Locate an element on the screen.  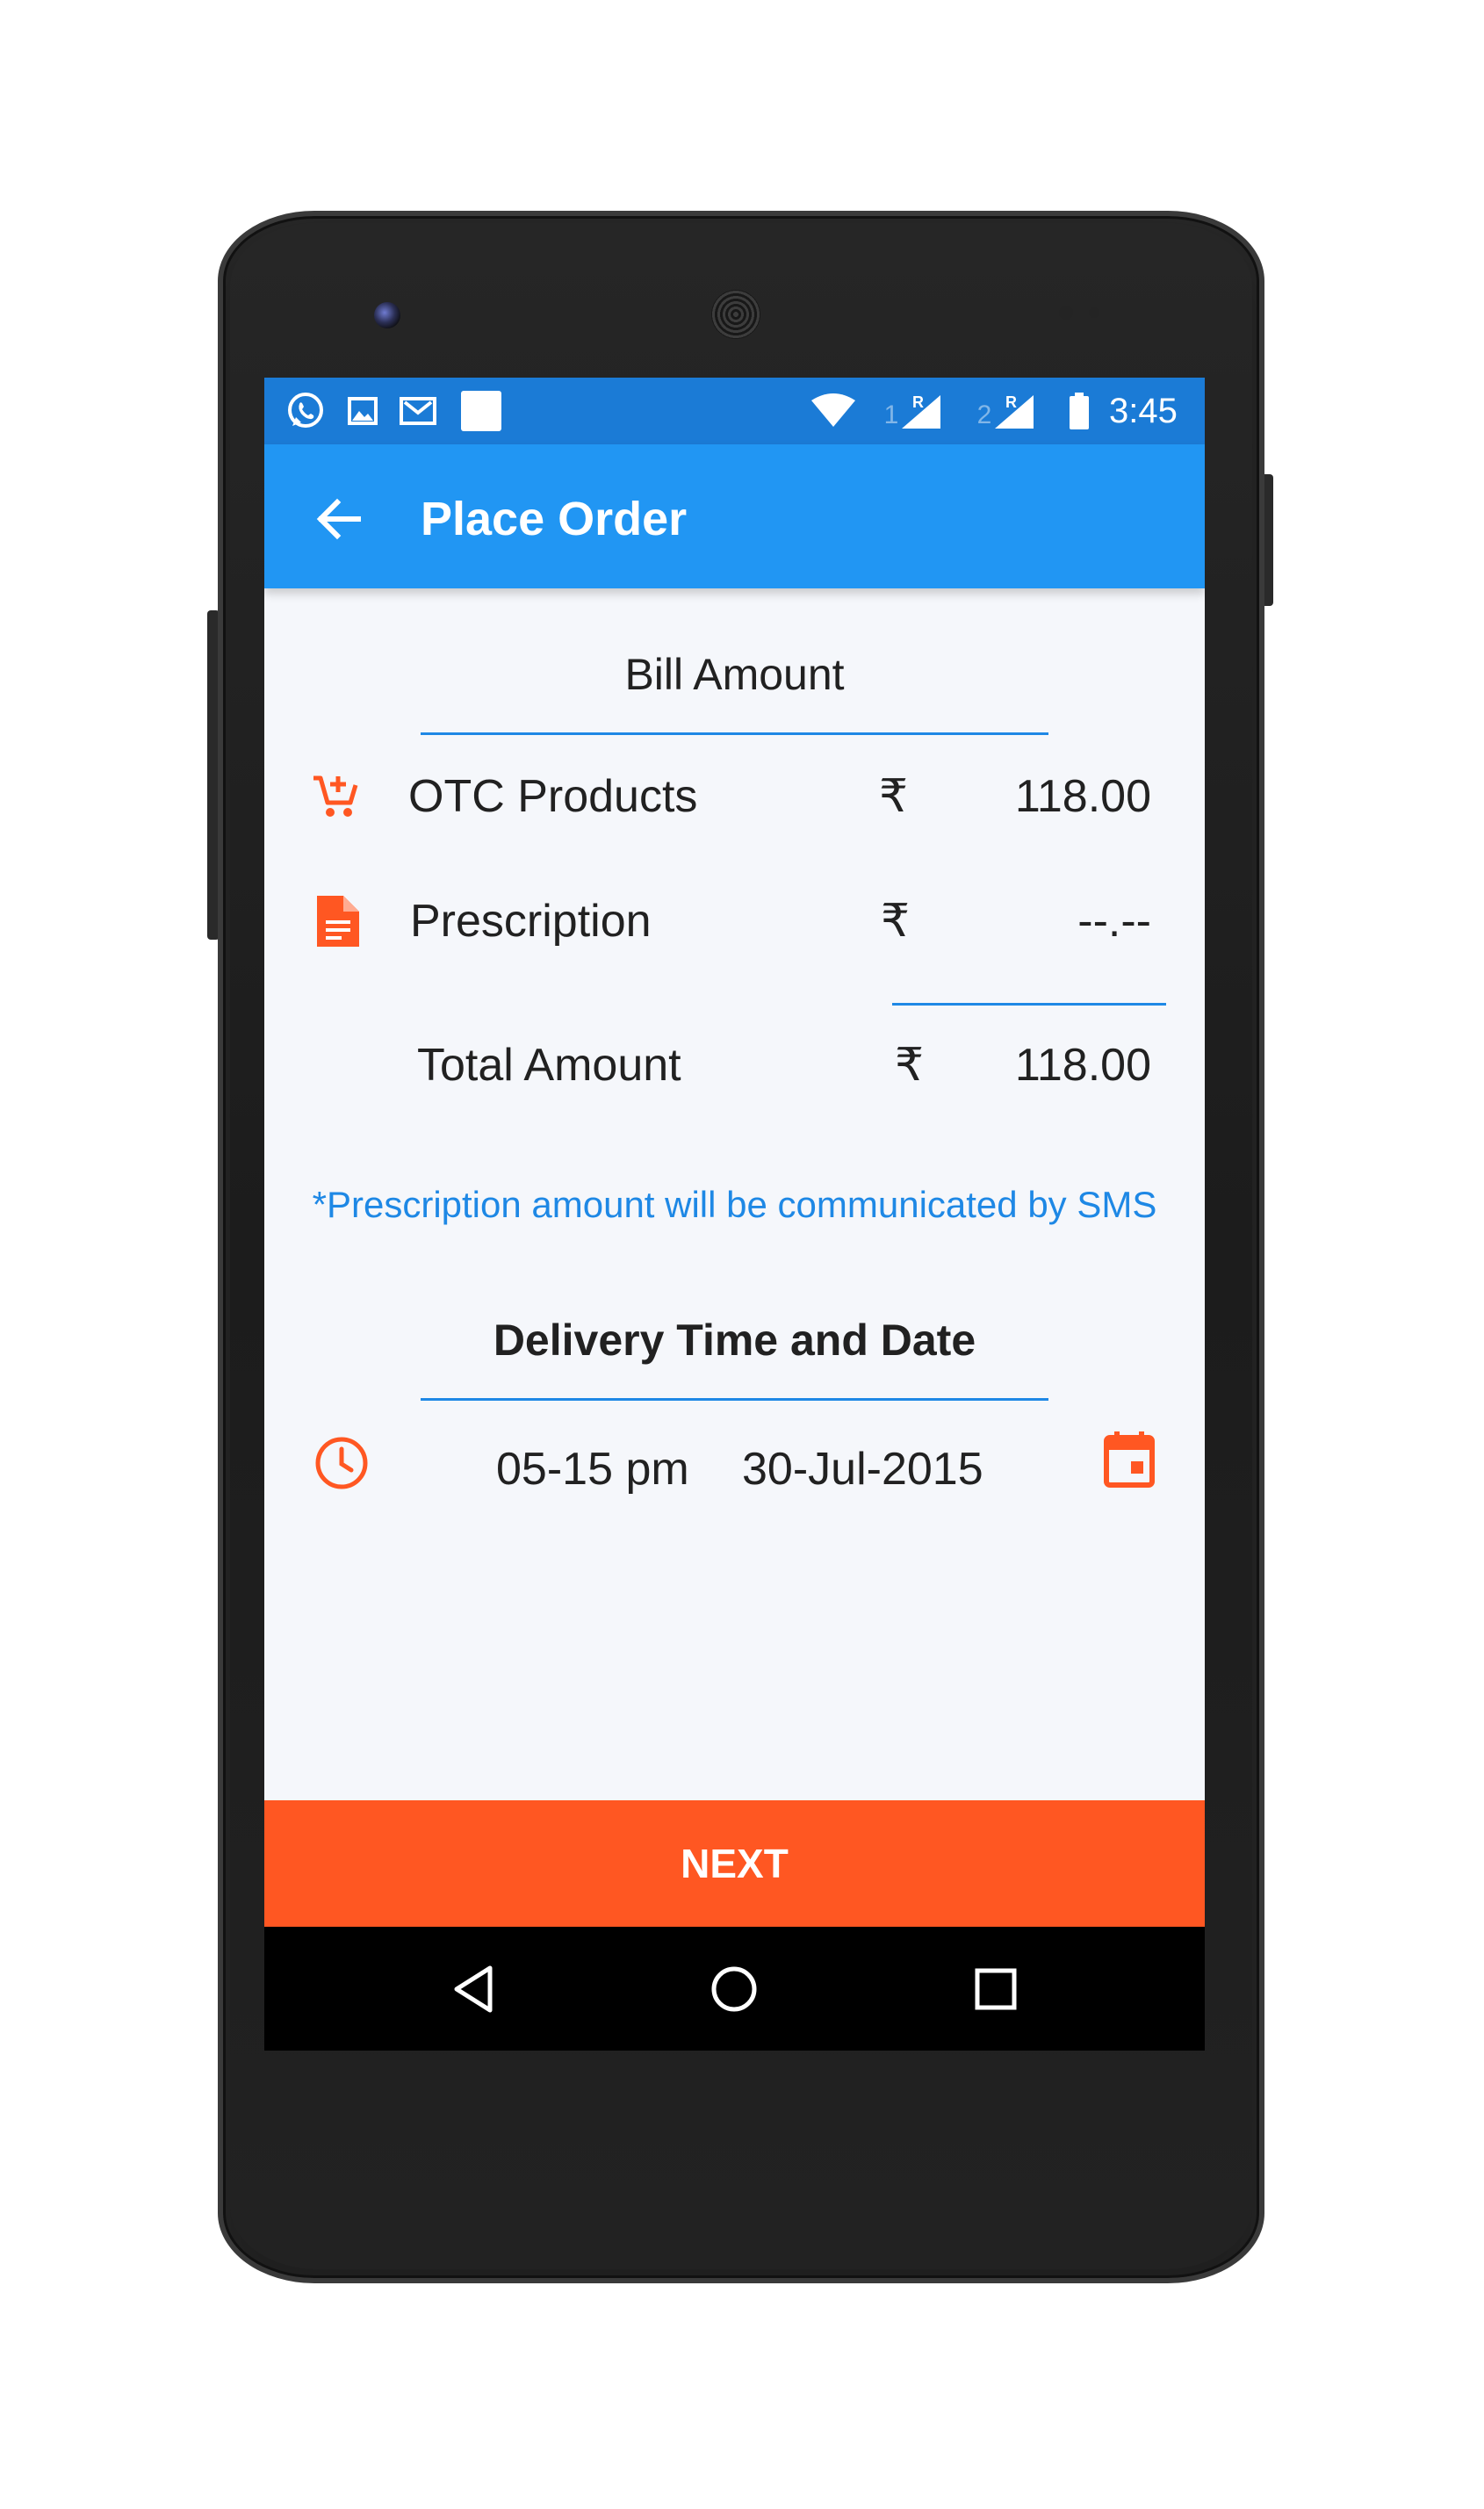
nav-back-icon is located at coordinates (472, 1989).